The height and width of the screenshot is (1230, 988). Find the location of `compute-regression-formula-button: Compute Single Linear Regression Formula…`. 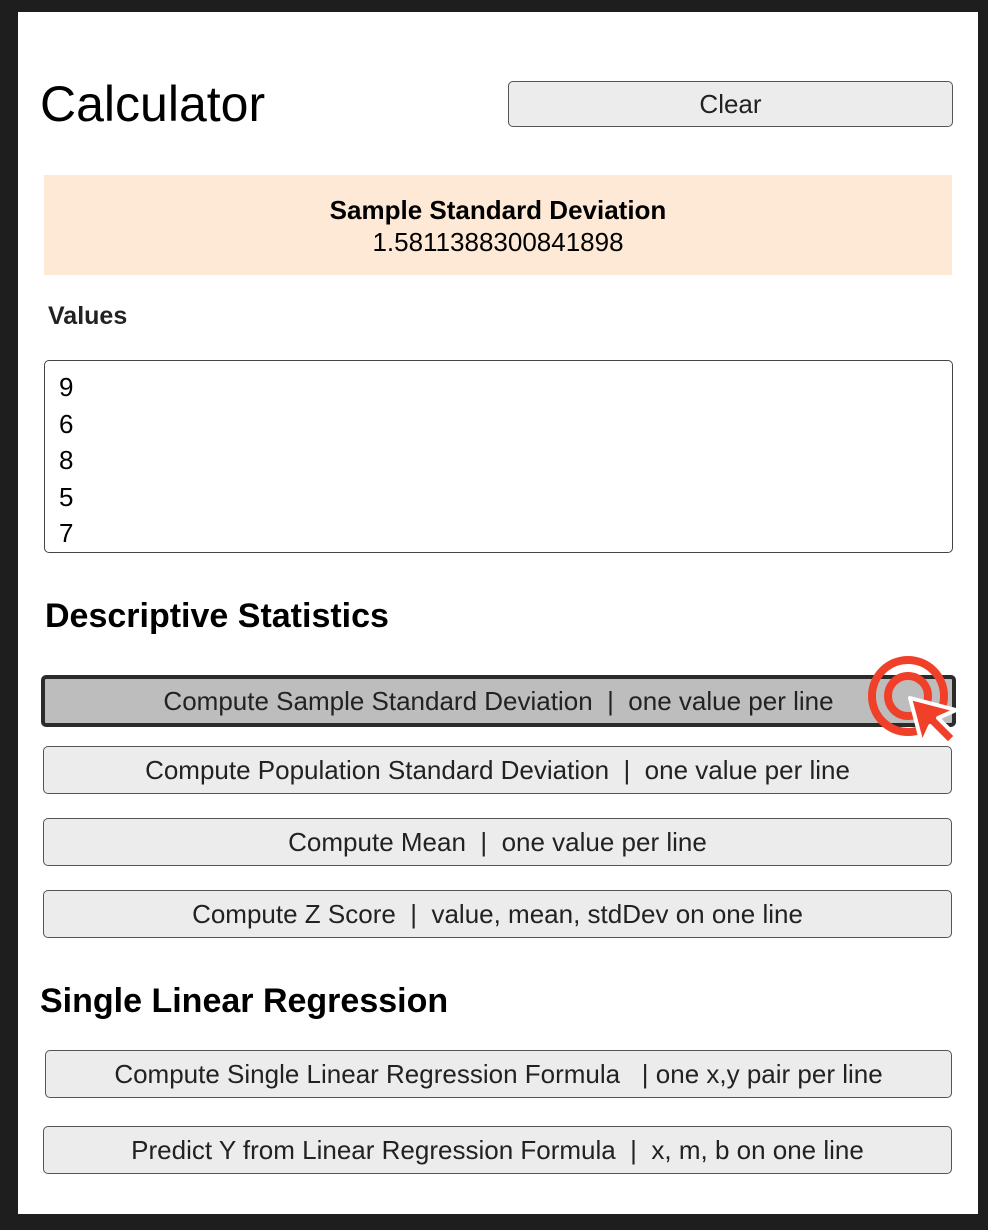

compute-regression-formula-button: Compute Single Linear Regression Formula… is located at coordinates (498, 1074).